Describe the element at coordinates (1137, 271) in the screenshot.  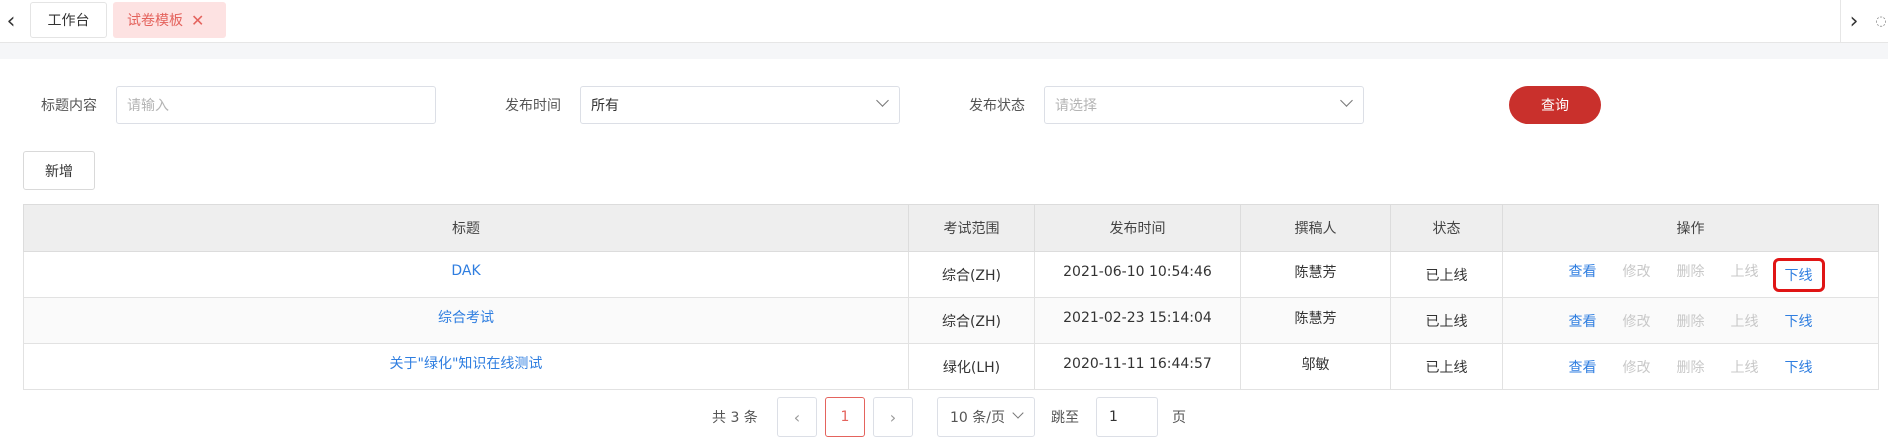
I see `row-publish-time: 2021-06-10 10:54:46` at that location.